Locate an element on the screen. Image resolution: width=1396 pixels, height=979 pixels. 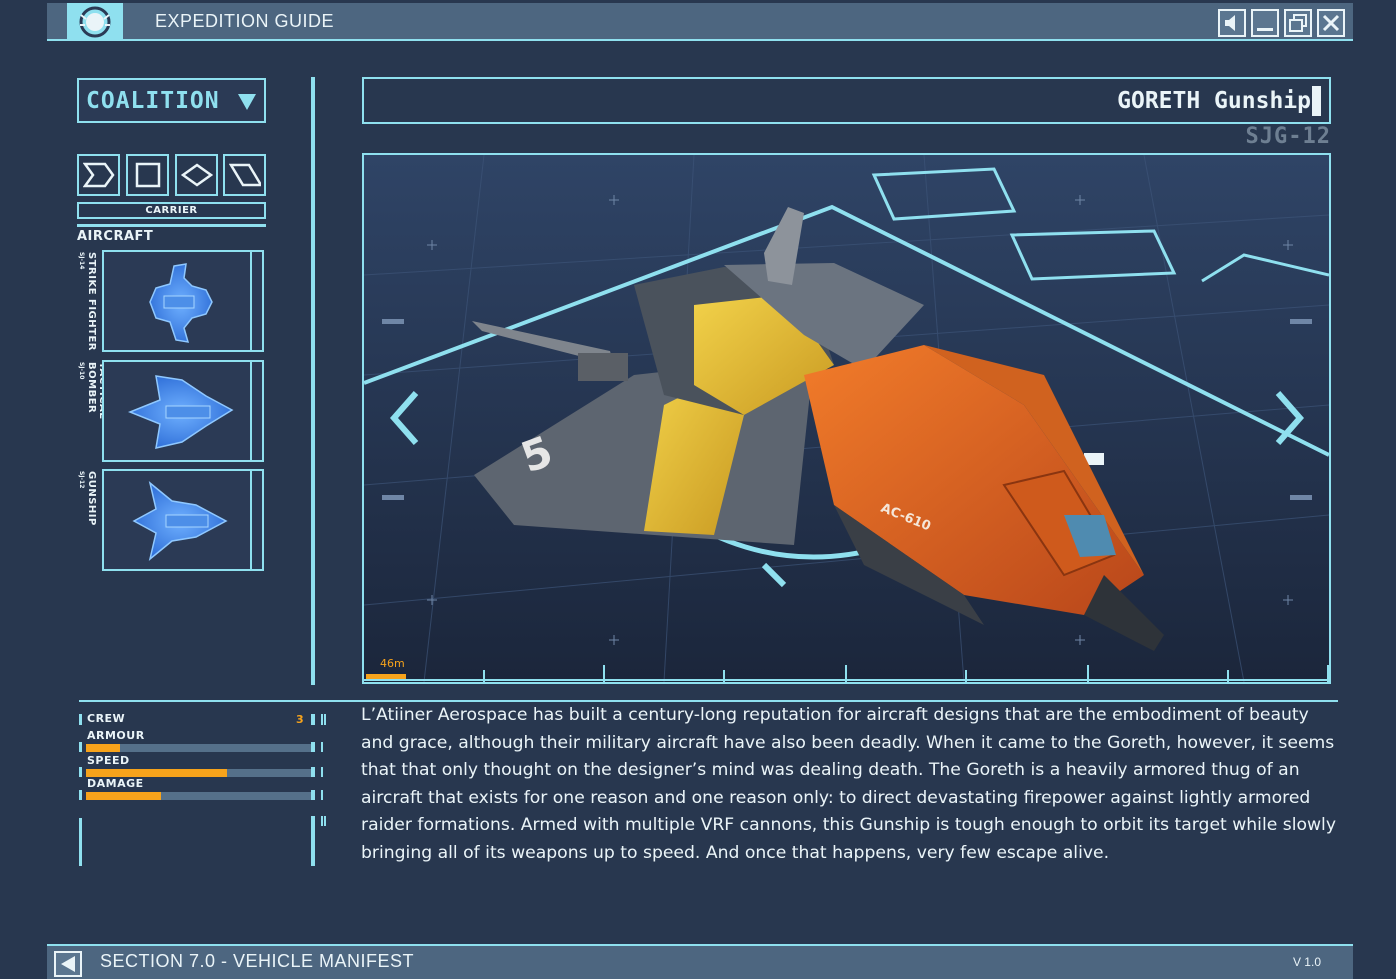
restore-icon is located at coordinates (1298, 23).